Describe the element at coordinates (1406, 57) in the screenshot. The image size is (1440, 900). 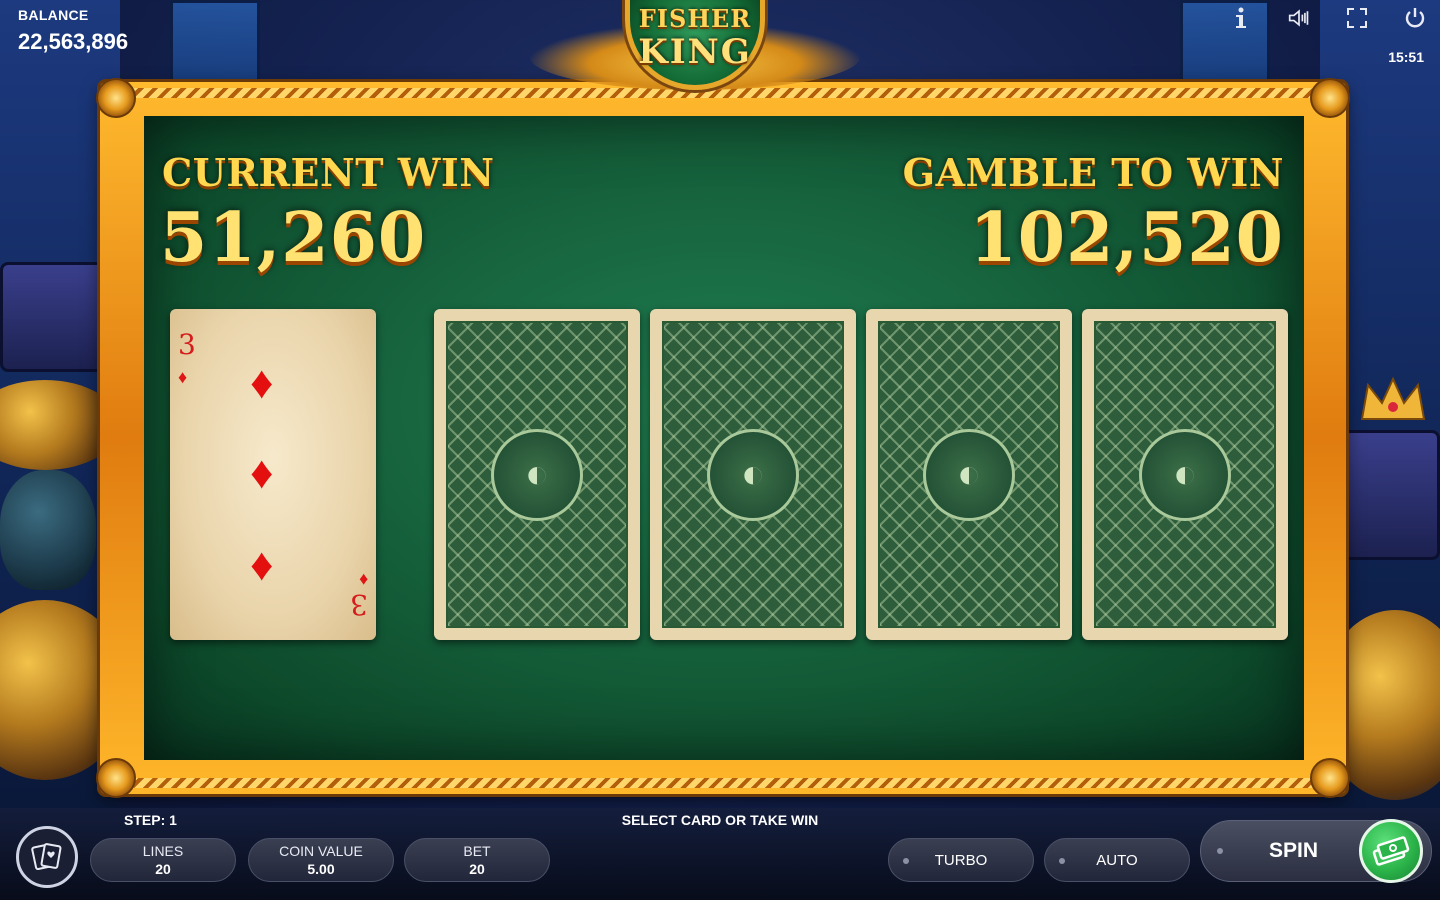
I see `clock: 15:51` at that location.